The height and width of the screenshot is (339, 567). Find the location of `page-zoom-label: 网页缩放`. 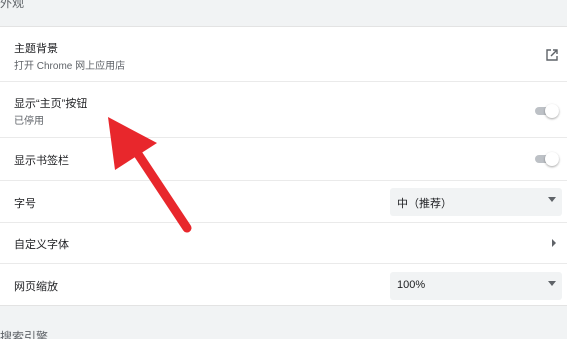

page-zoom-label: 网页缩放 is located at coordinates (36, 287).